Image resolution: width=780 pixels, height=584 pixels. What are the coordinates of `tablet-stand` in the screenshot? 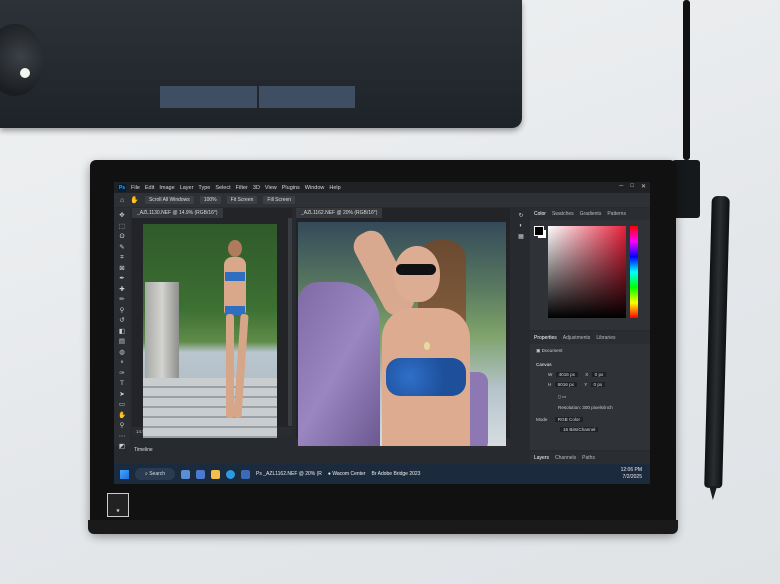 It's located at (383, 527).